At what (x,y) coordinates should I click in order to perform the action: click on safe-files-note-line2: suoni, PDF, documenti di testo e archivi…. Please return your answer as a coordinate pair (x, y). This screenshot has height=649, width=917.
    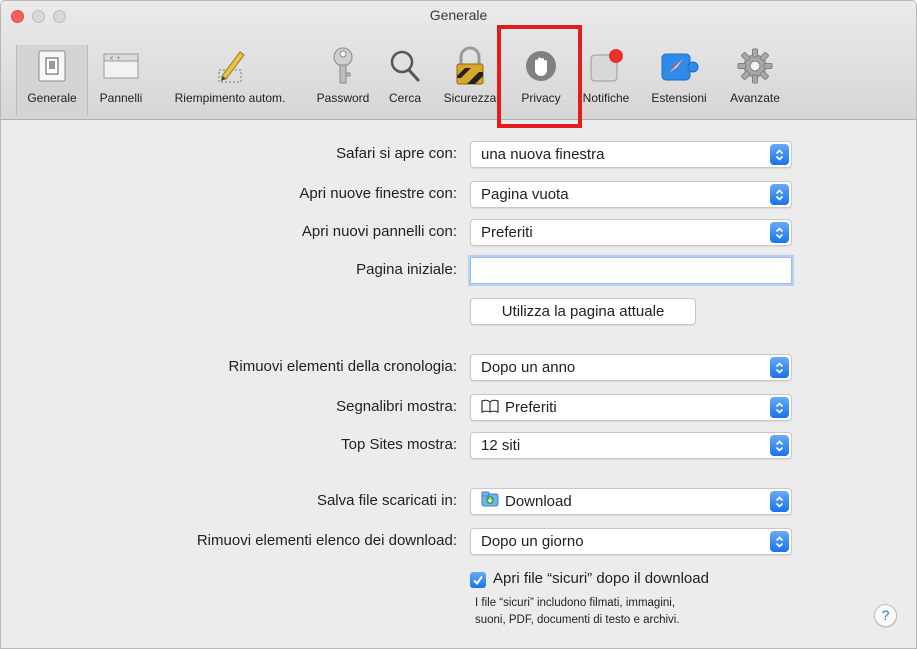
    Looking at the image, I should click on (577, 620).